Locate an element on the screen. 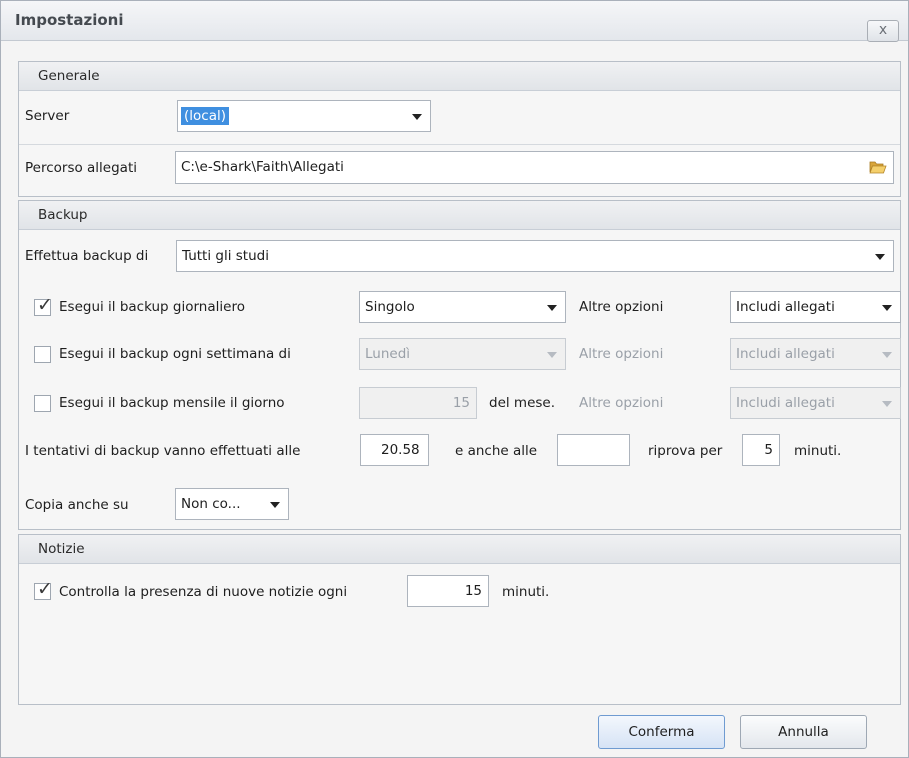 The width and height of the screenshot is (909, 758). weekly-day-value: Lunedì is located at coordinates (388, 354).